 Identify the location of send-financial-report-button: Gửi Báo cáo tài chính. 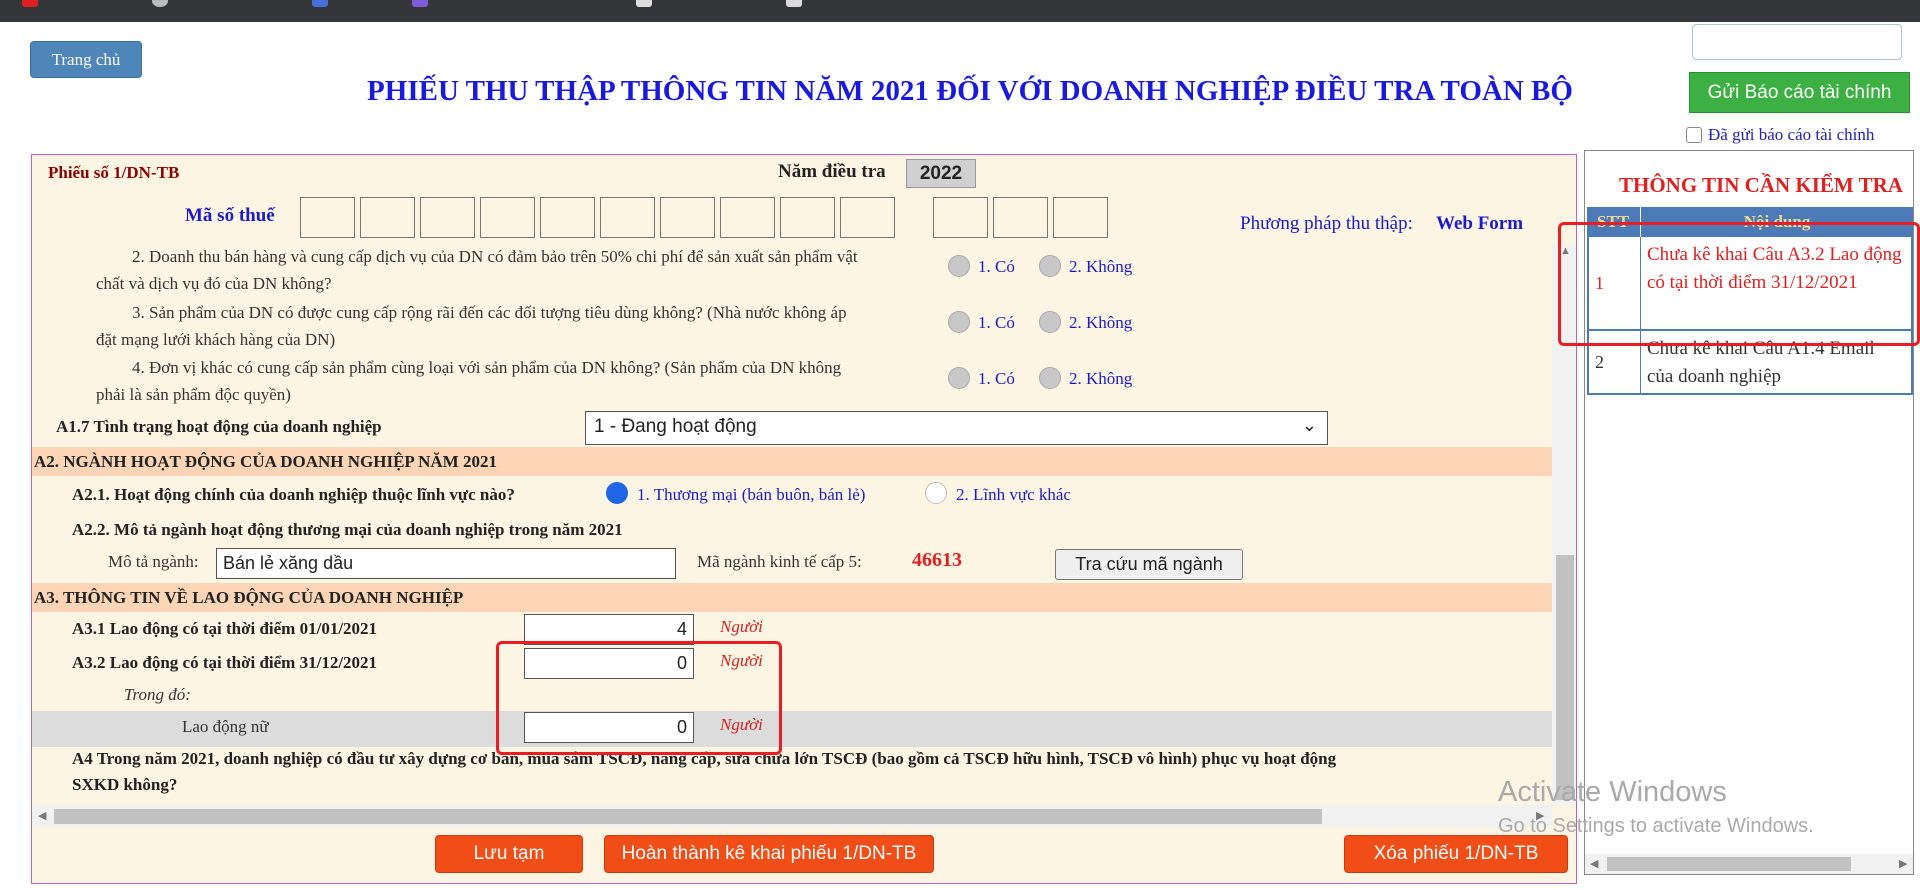
(1799, 92).